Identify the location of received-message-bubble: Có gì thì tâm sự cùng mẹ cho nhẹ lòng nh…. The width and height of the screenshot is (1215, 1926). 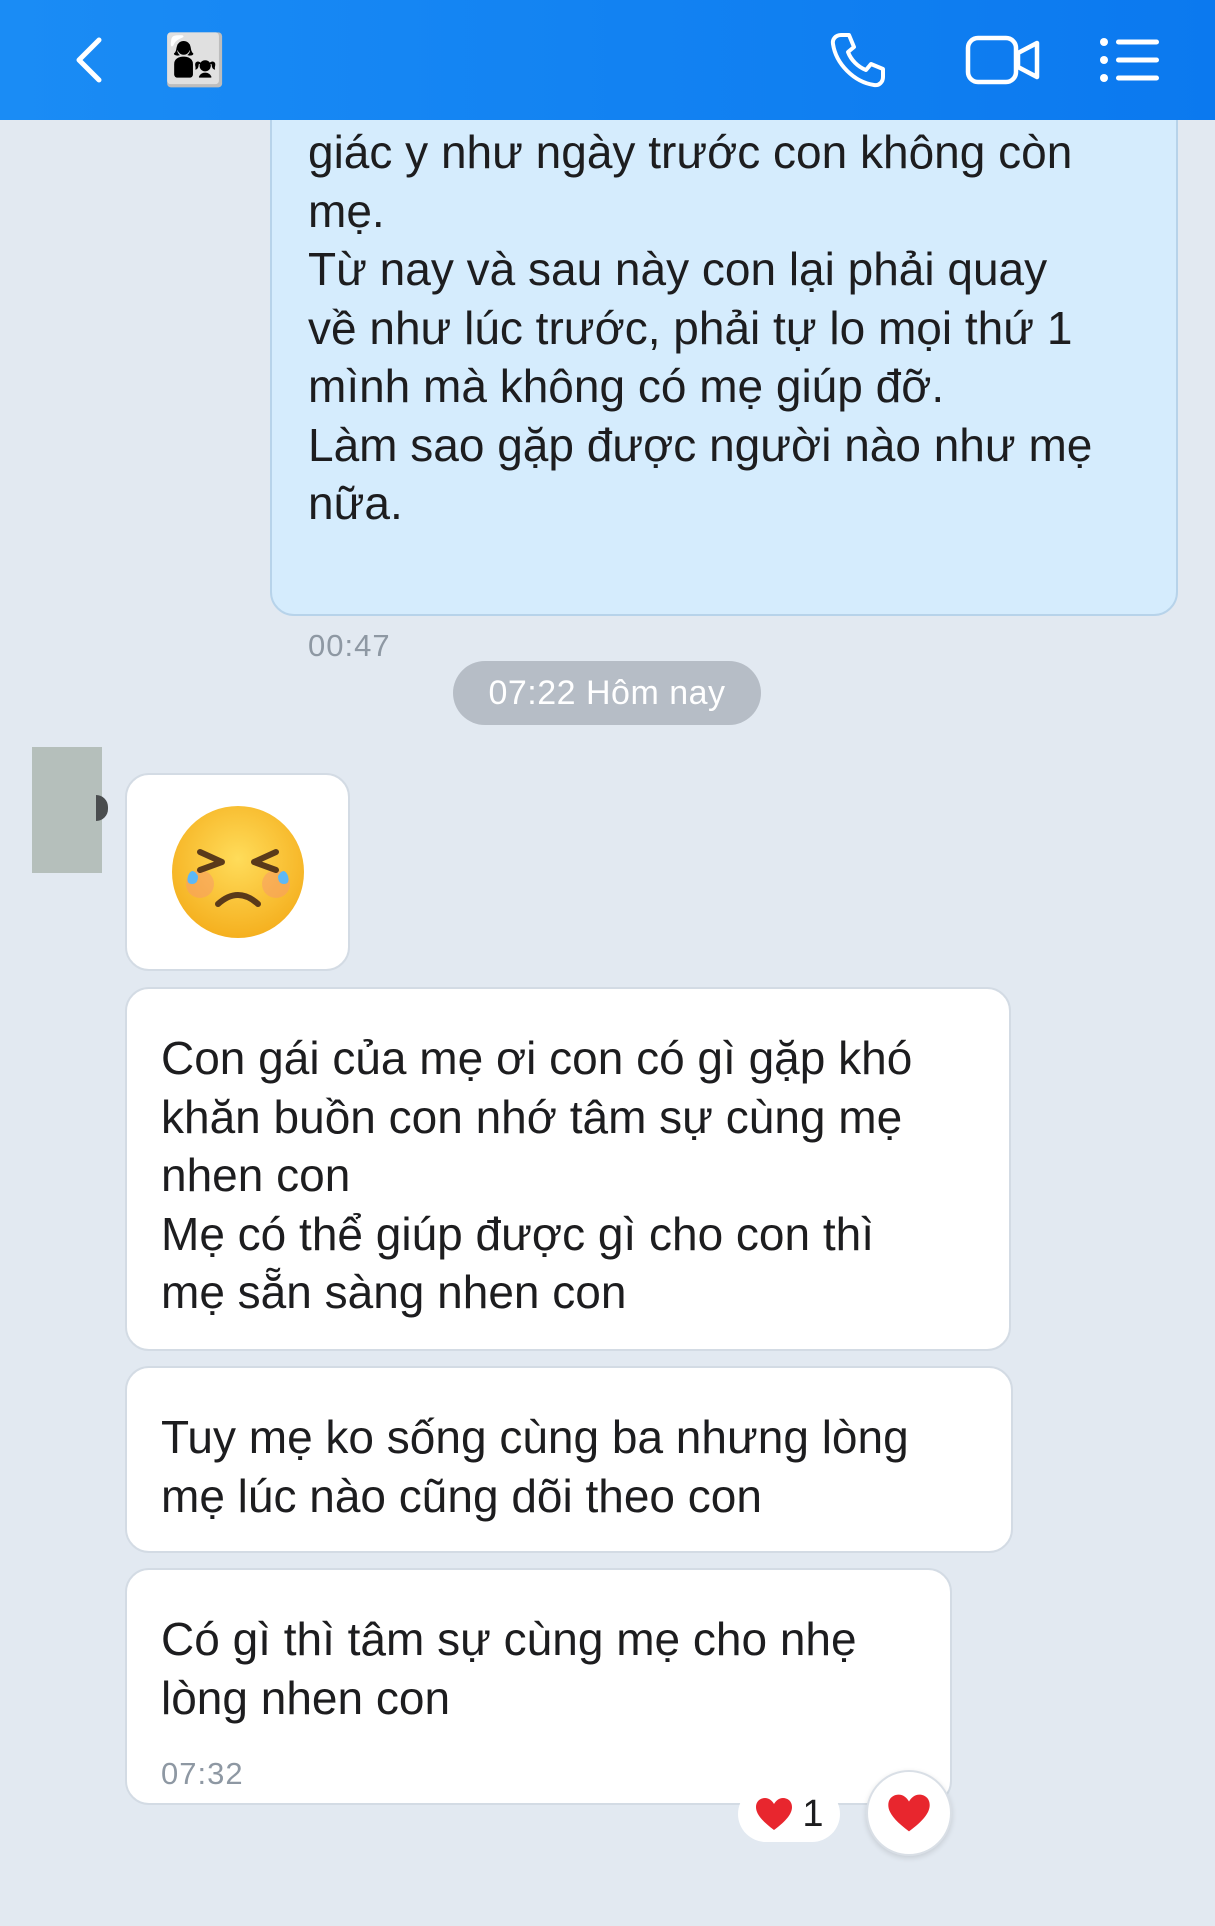
(538, 1686).